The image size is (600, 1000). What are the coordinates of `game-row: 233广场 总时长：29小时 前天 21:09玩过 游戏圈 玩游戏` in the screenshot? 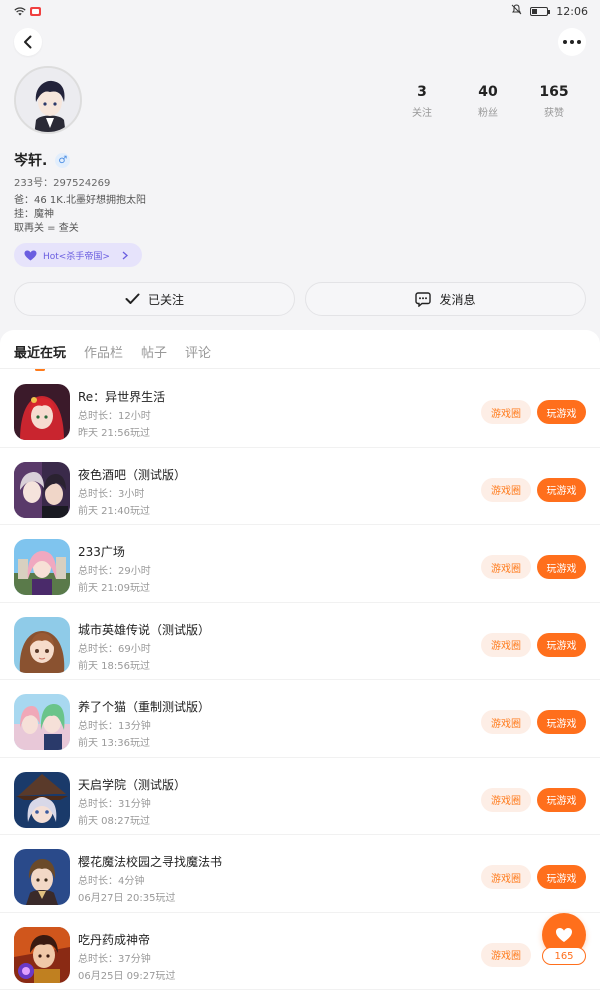 It's located at (300, 564).